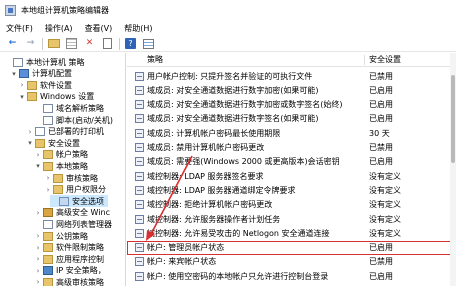  I want to click on policy-row: 帐户: 使用空密码的本地帐户只允许进行控制台登录 已启用, so click(291, 276).